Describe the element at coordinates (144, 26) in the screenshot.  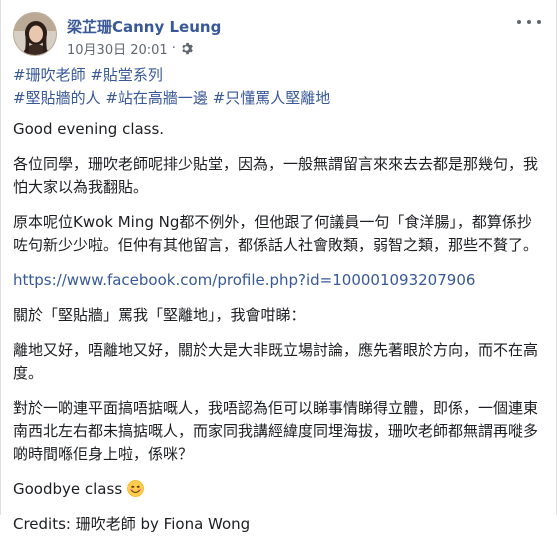
I see `author-name: 梁芷珊Canny Leung` at that location.